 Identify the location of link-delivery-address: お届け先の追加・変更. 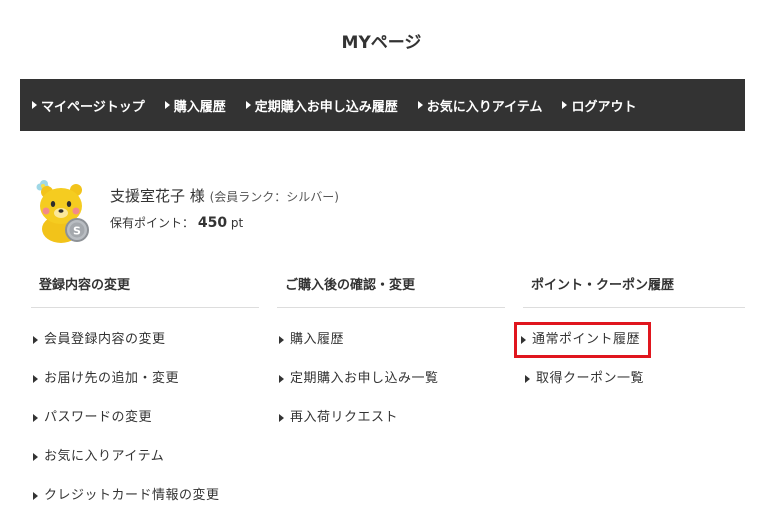
(145, 378).